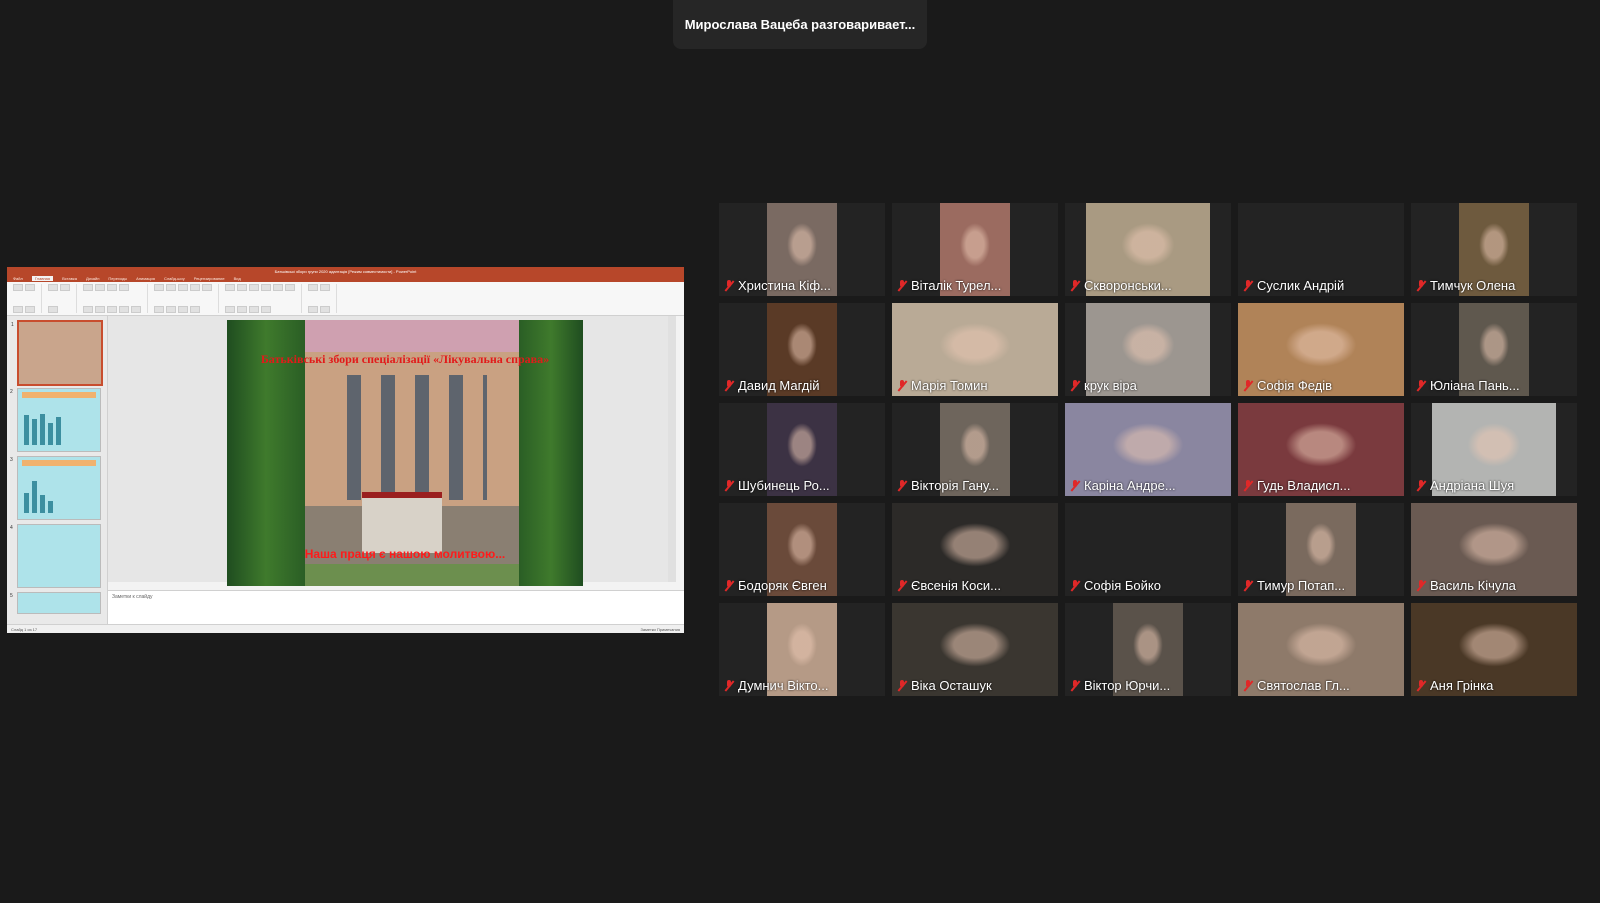 This screenshot has width=1600, height=903. Describe the element at coordinates (27, 298) in the screenshot. I see `ribbon-group-clipboard` at that location.